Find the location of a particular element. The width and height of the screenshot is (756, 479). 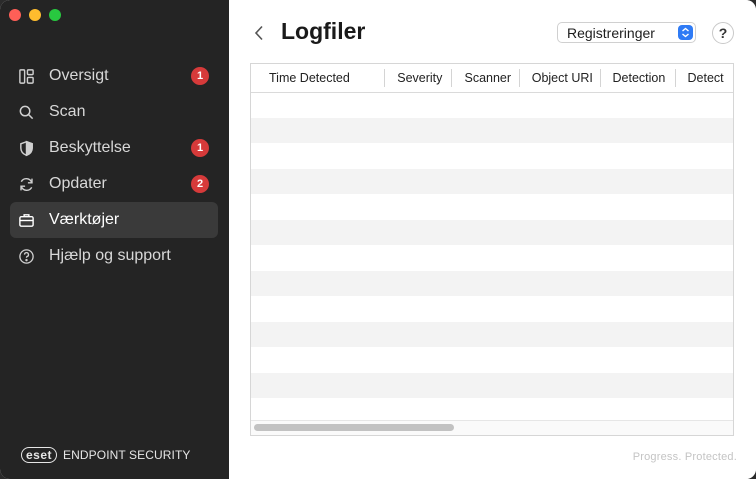

log-type-select: Registreringer is located at coordinates (626, 32).